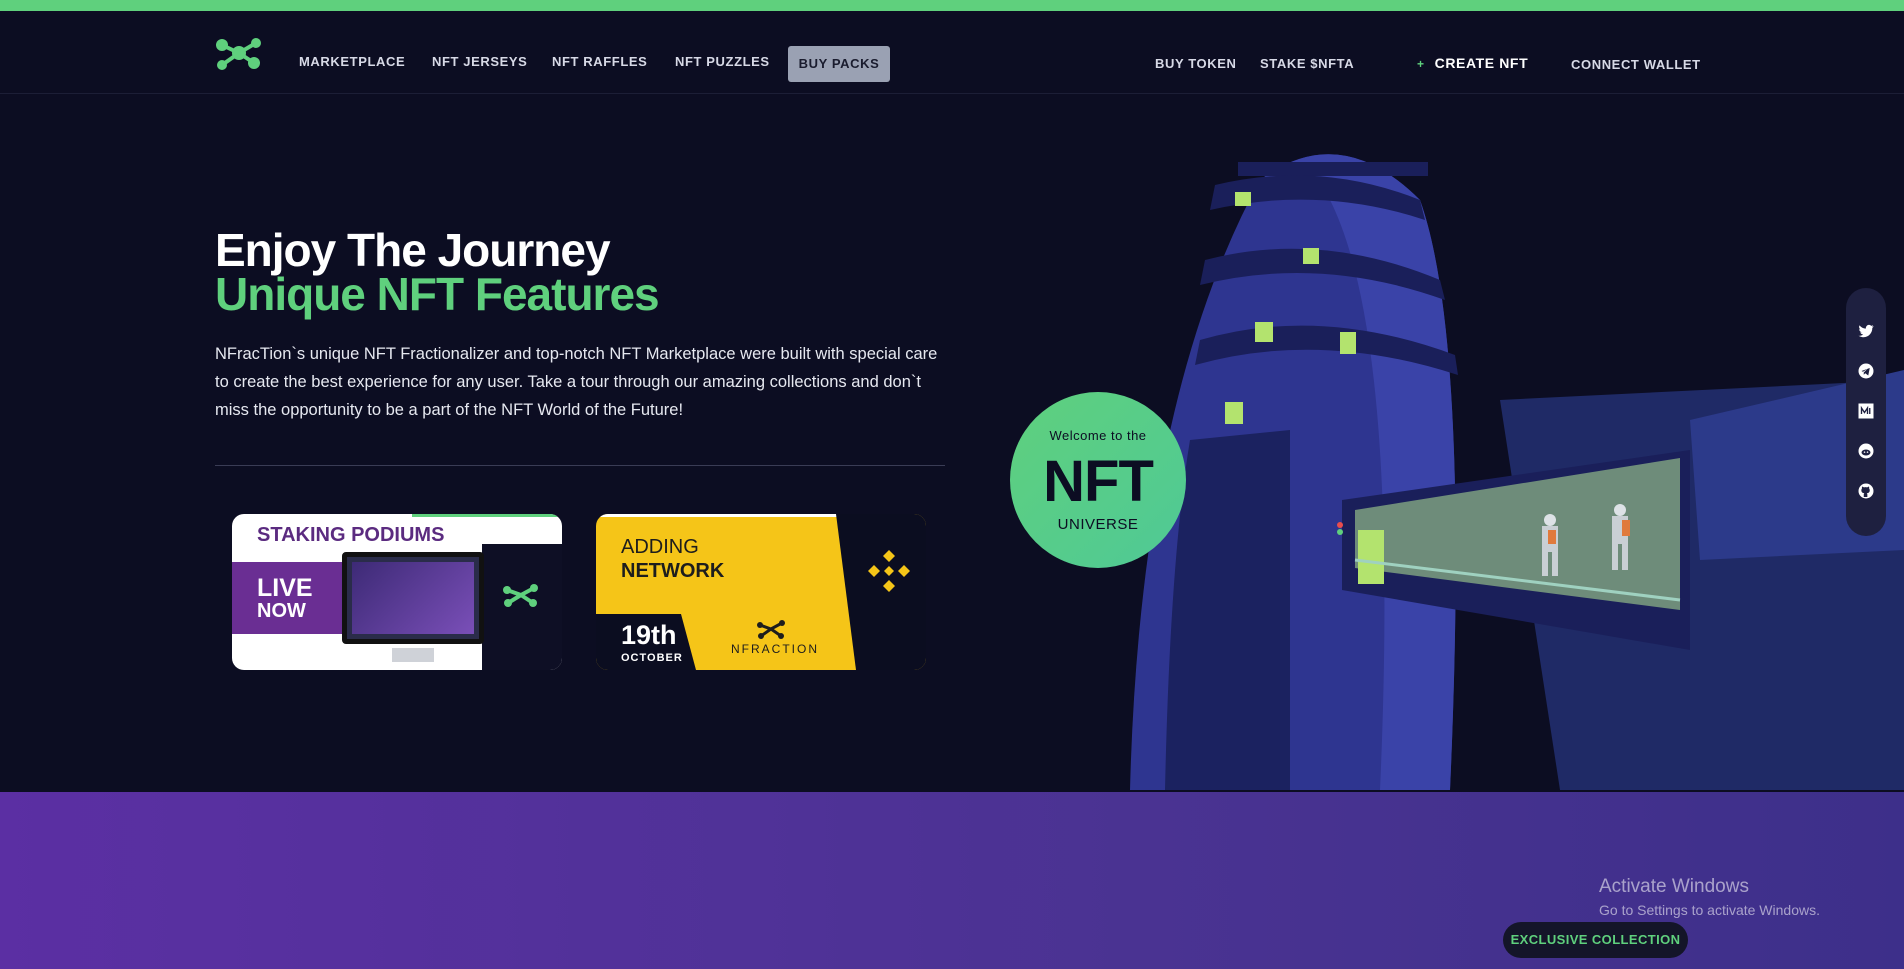 Image resolution: width=1904 pixels, height=969 pixels. Describe the element at coordinates (771, 629) in the screenshot. I see `nfraction-logo-dark` at that location.